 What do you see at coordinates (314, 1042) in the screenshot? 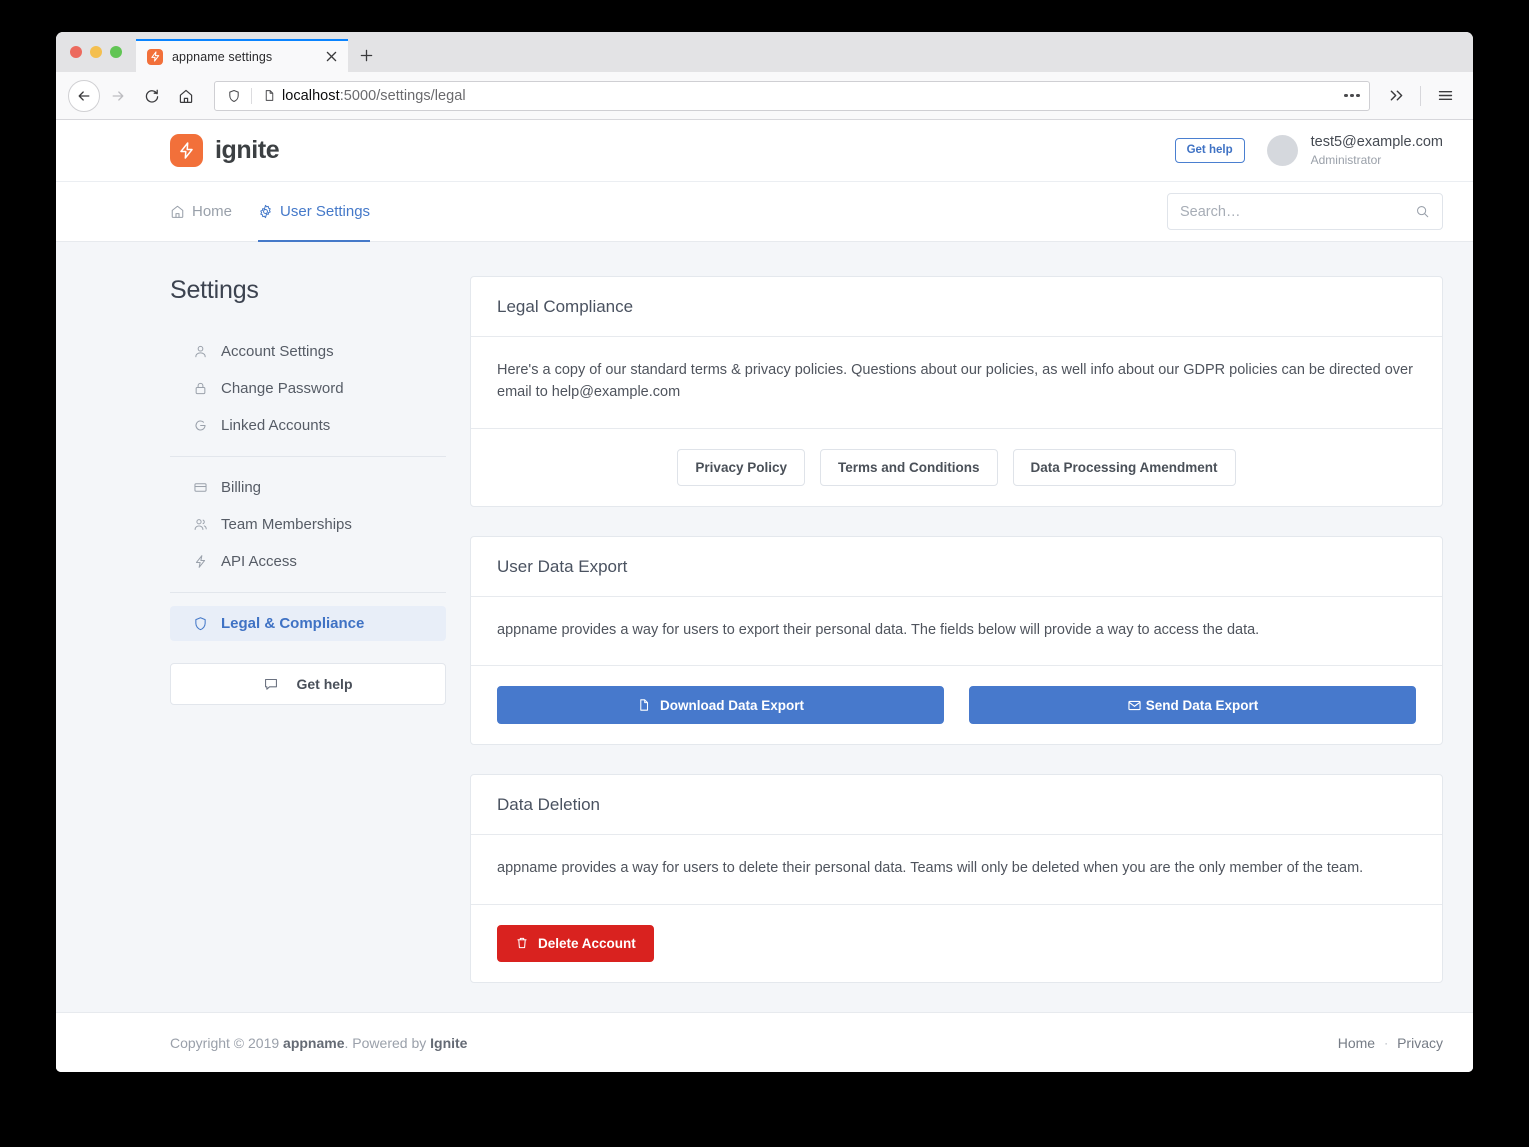
I see `footer-app-name: appname` at bounding box center [314, 1042].